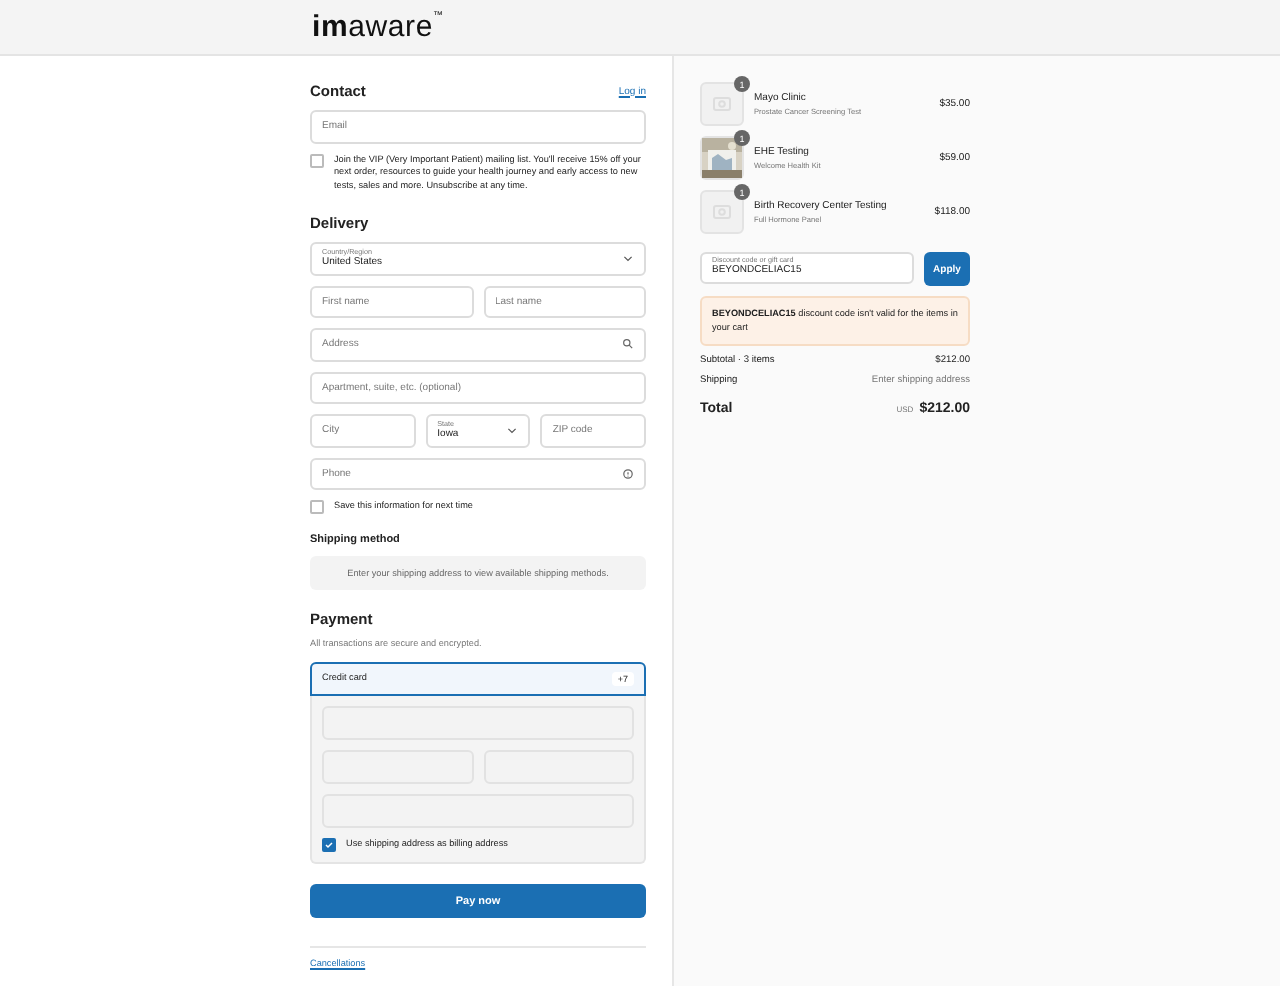  What do you see at coordinates (378, 27) in the screenshot?
I see `logo: imaware$^{™}$` at bounding box center [378, 27].